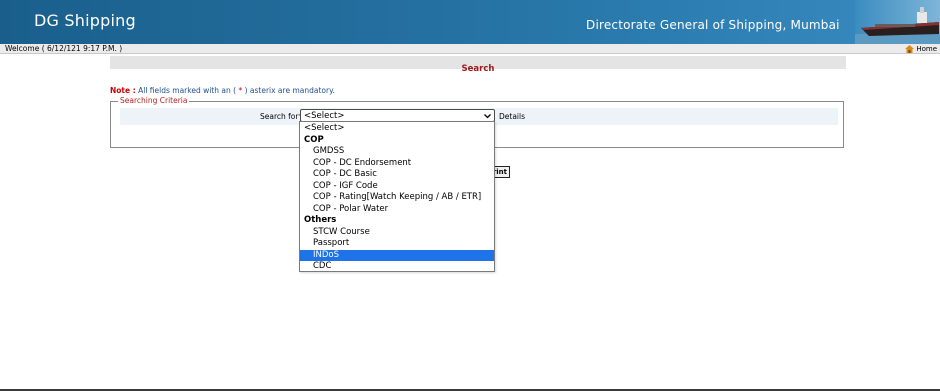 This screenshot has height=391, width=940. What do you see at coordinates (123, 90) in the screenshot?
I see `note-label: Note :` at bounding box center [123, 90].